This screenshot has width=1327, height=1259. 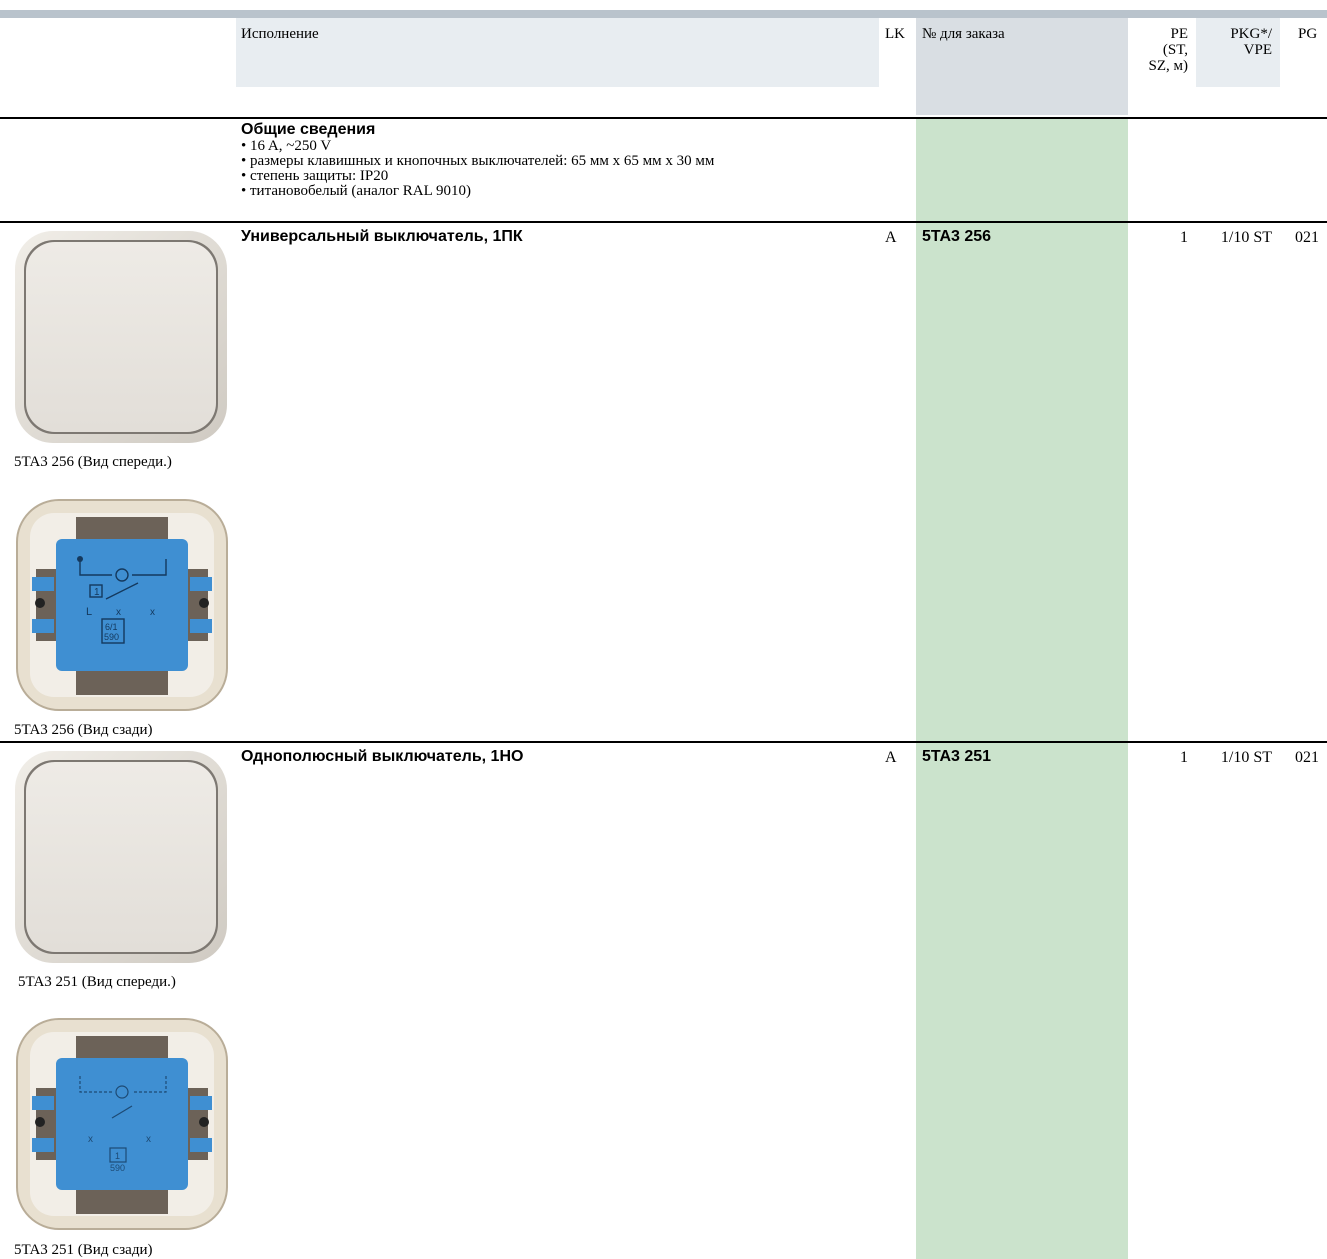 What do you see at coordinates (895, 34) in the screenshot?
I see `header-lk: LK` at bounding box center [895, 34].